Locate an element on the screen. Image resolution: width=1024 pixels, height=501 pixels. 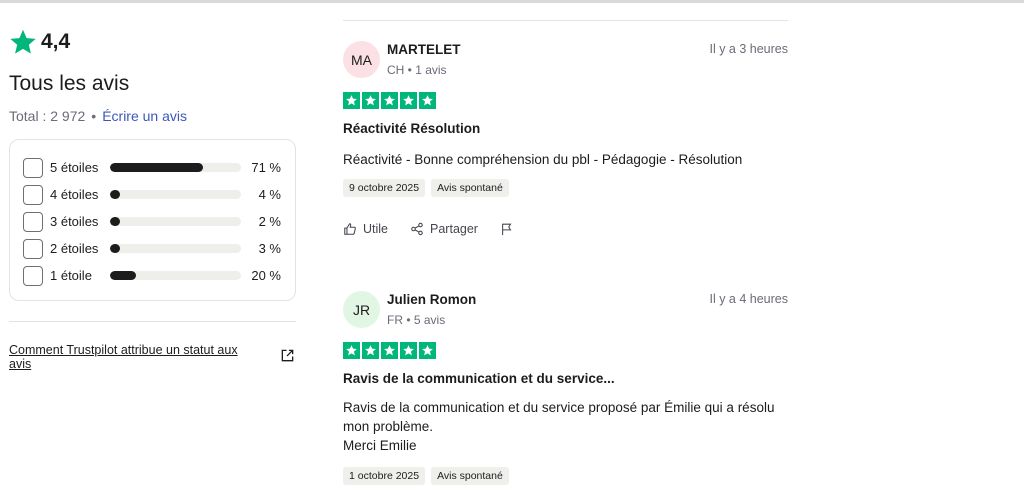
overall-rating: 4,4 is located at coordinates (39, 42).